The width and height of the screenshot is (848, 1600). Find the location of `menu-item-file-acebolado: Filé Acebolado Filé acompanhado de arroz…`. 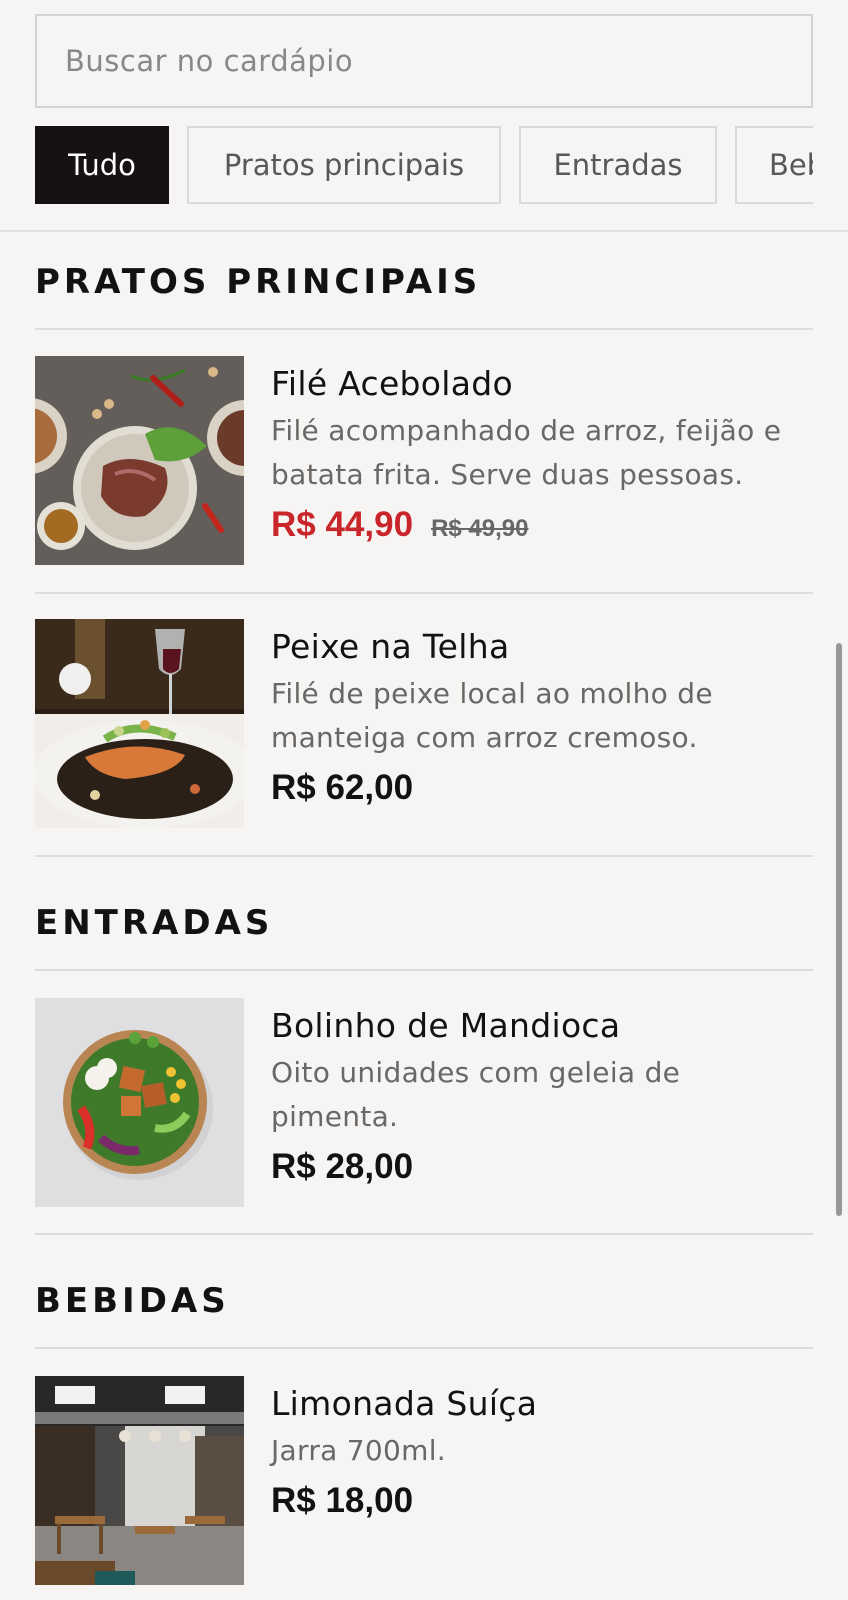

menu-item-file-acebolado: Filé Acebolado Filé acompanhado de arroz… is located at coordinates (424, 461).